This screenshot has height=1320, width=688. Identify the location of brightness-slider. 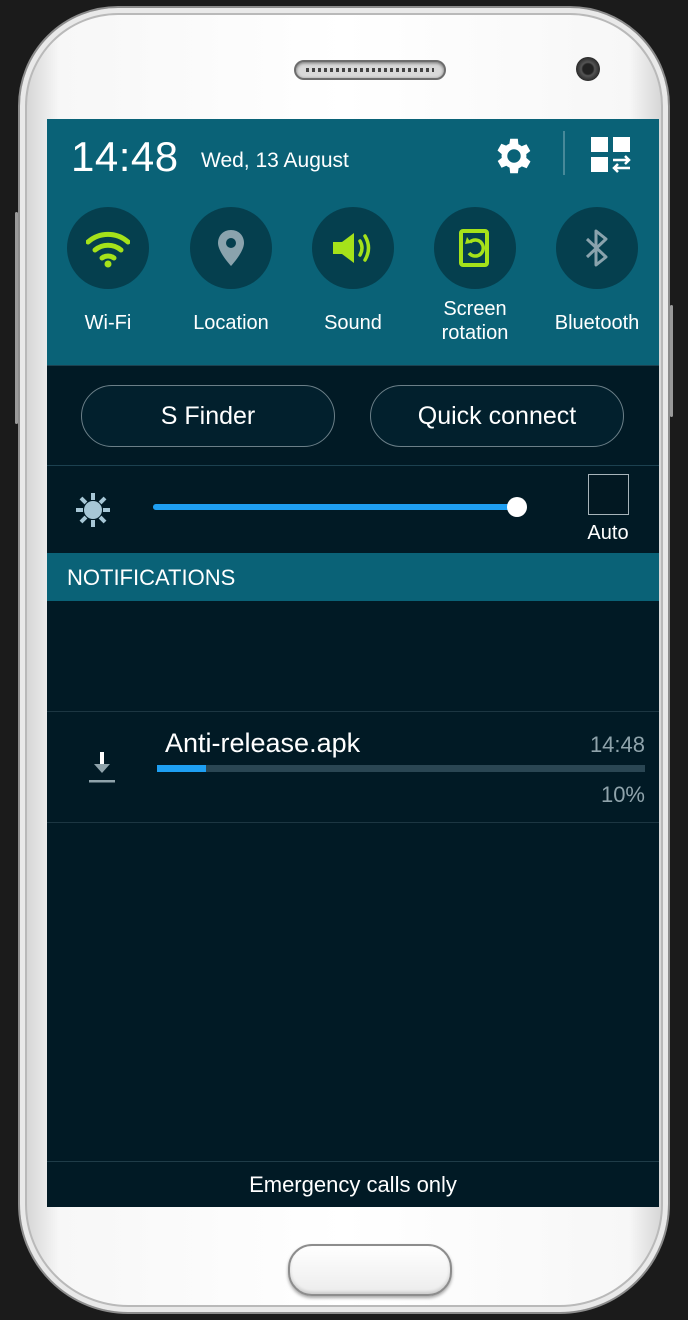
(340, 507).